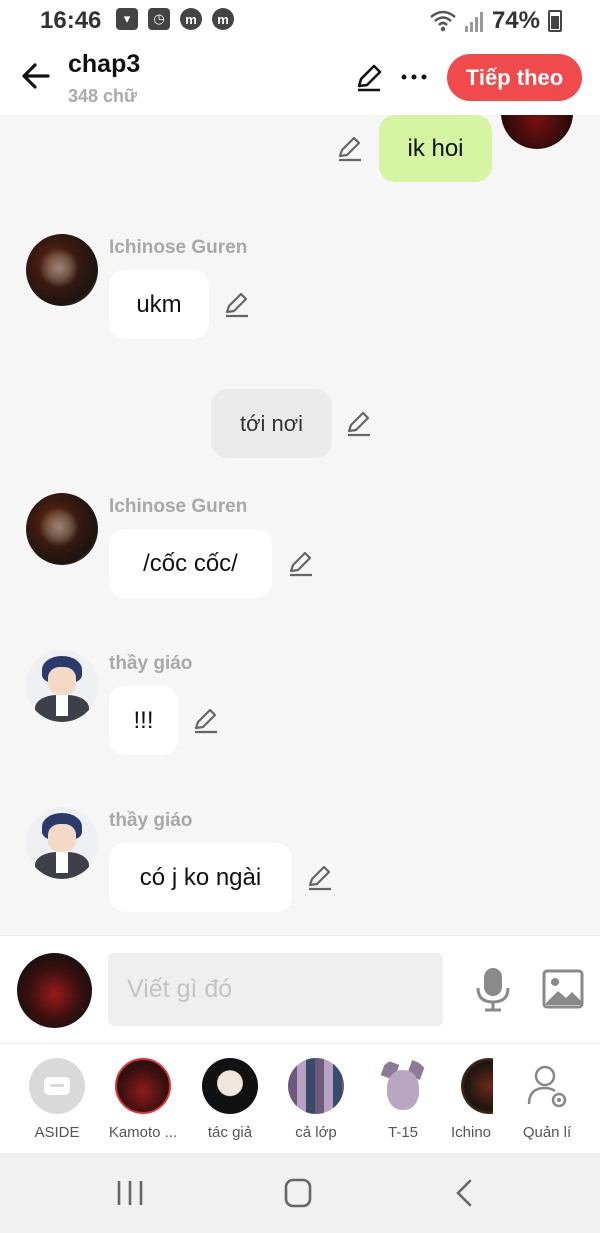 The image size is (600, 1233). I want to click on microphone-icon, so click(493, 989).